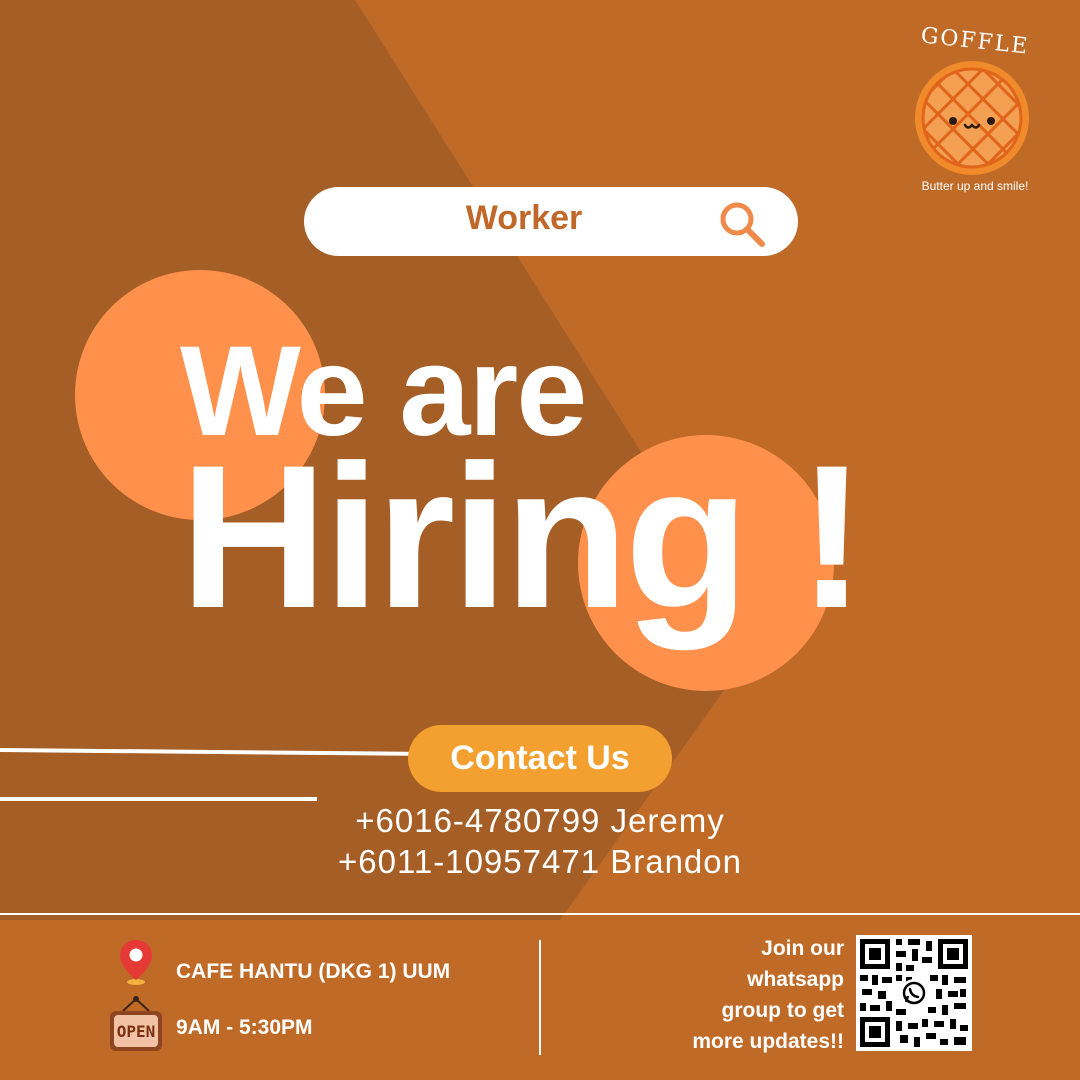 This screenshot has width=1080, height=1080. What do you see at coordinates (972, 118) in the screenshot?
I see `waffle-icon` at bounding box center [972, 118].